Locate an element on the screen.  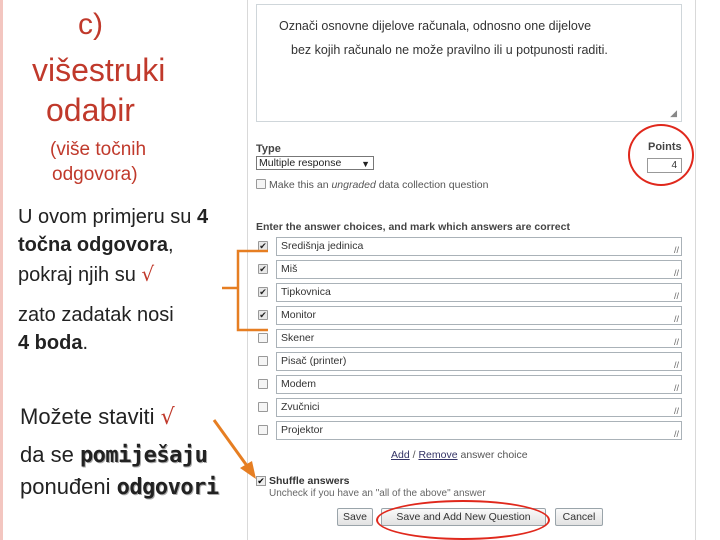
answer-input-5: Skener // is located at coordinates (479, 338).